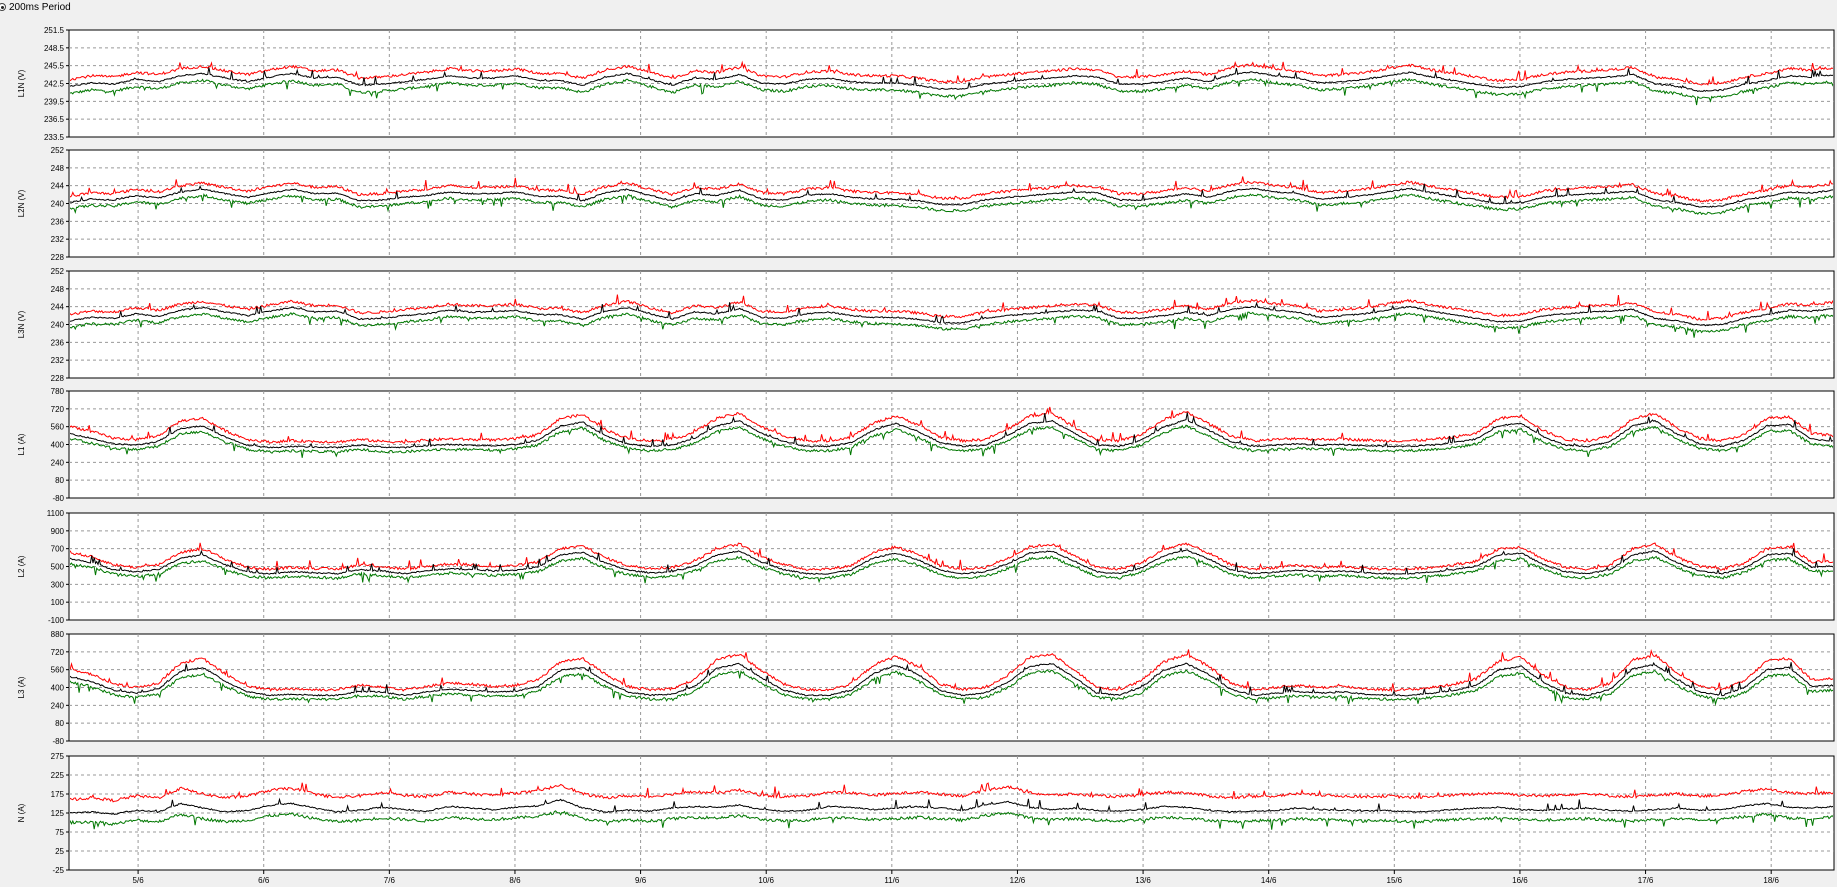 This screenshot has height=887, width=1837. I want to click on y-tick-label: 233.5, so click(54, 137).